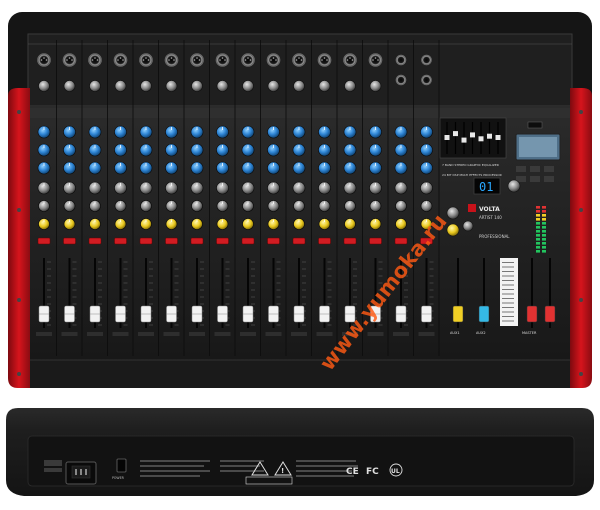 The height and width of the screenshot is (510, 600). I want to click on power-switch, so click(121, 465).